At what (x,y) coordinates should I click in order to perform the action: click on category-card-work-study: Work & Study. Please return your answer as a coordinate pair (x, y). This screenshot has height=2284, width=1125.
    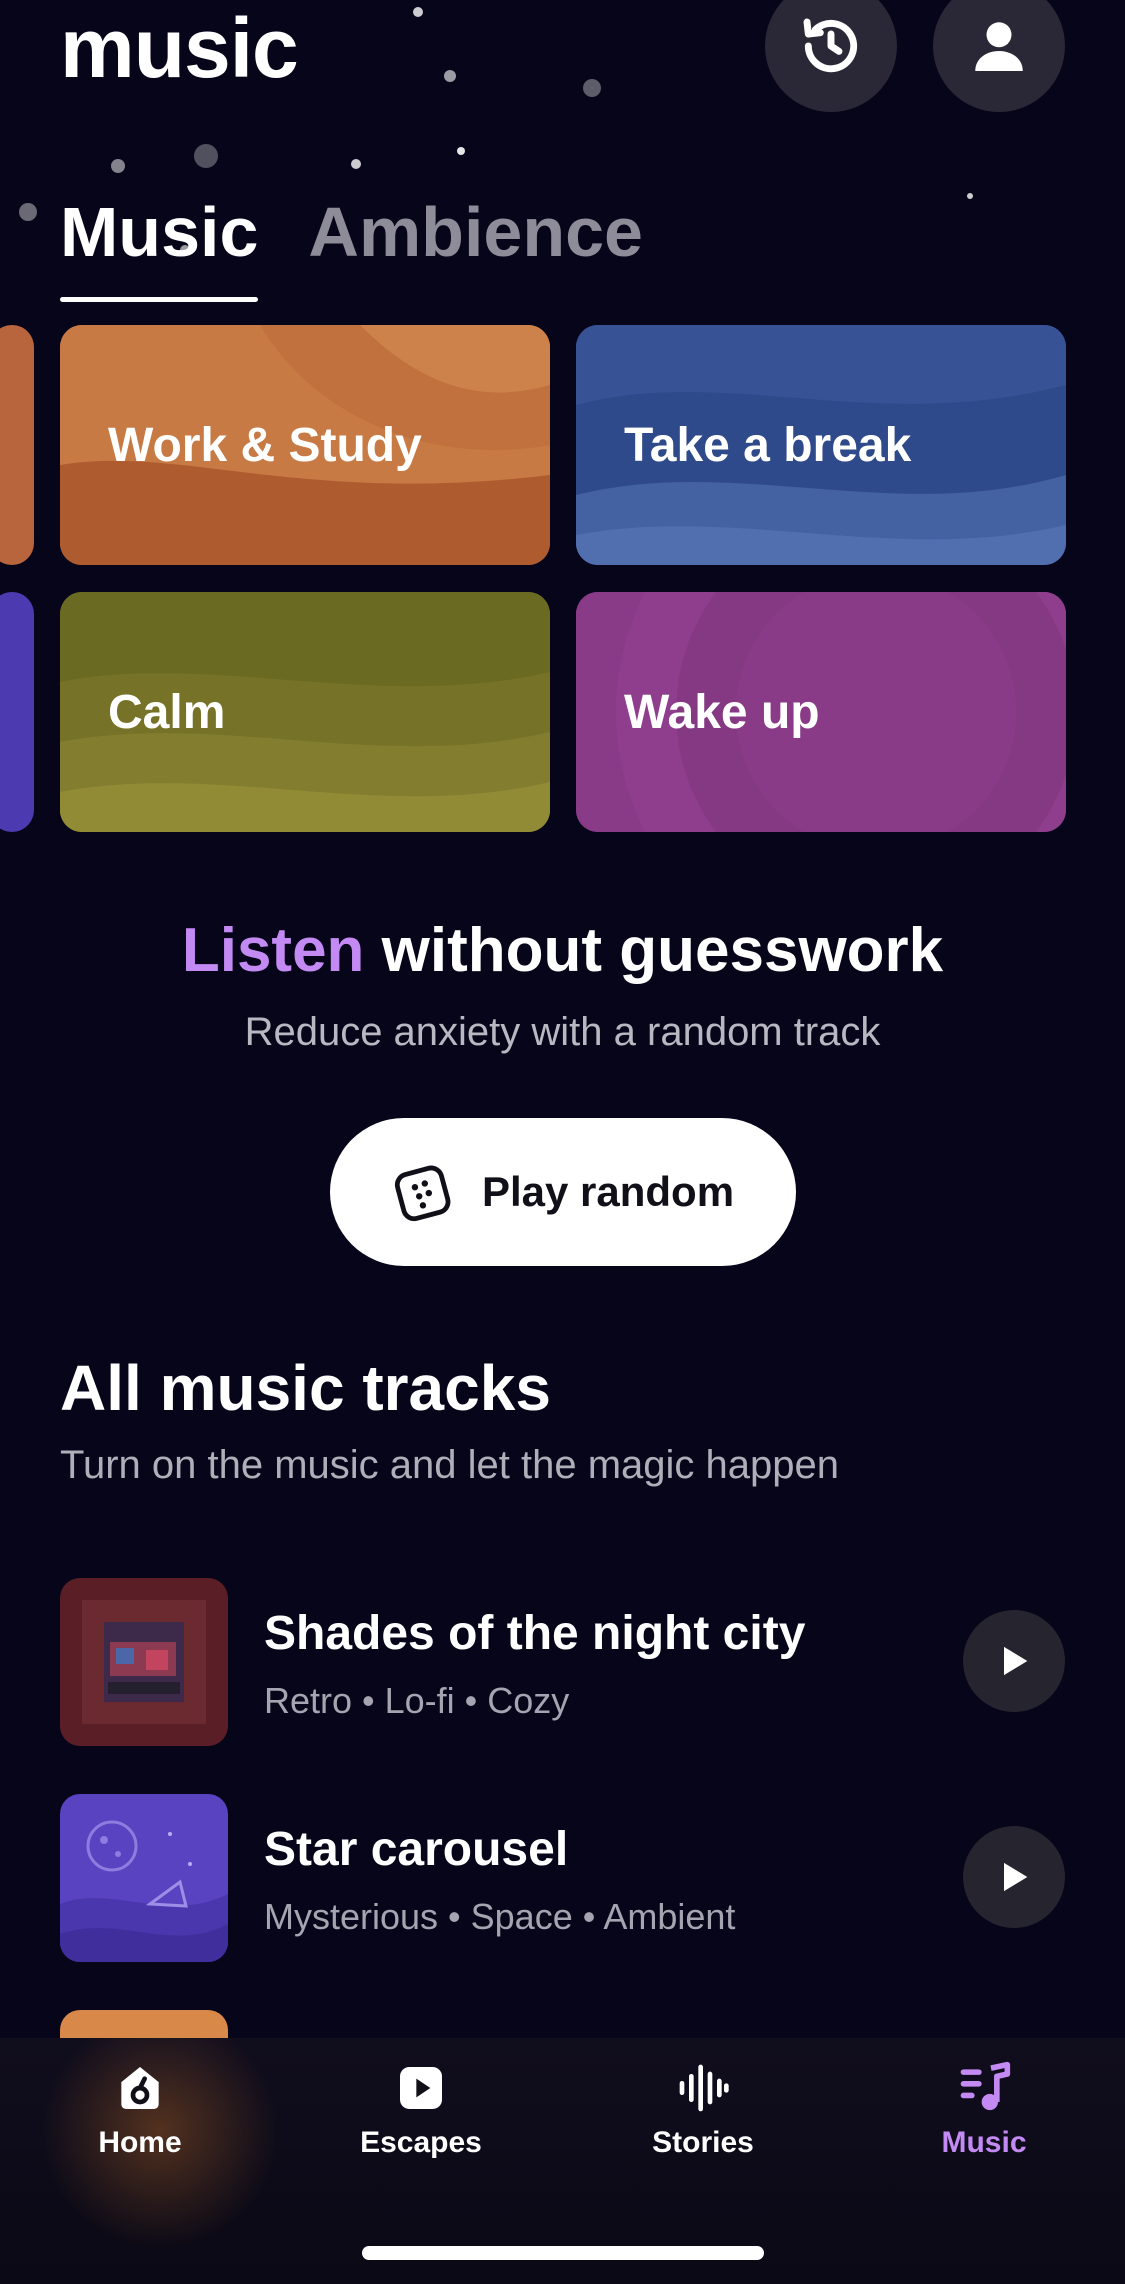
    Looking at the image, I should click on (305, 445).